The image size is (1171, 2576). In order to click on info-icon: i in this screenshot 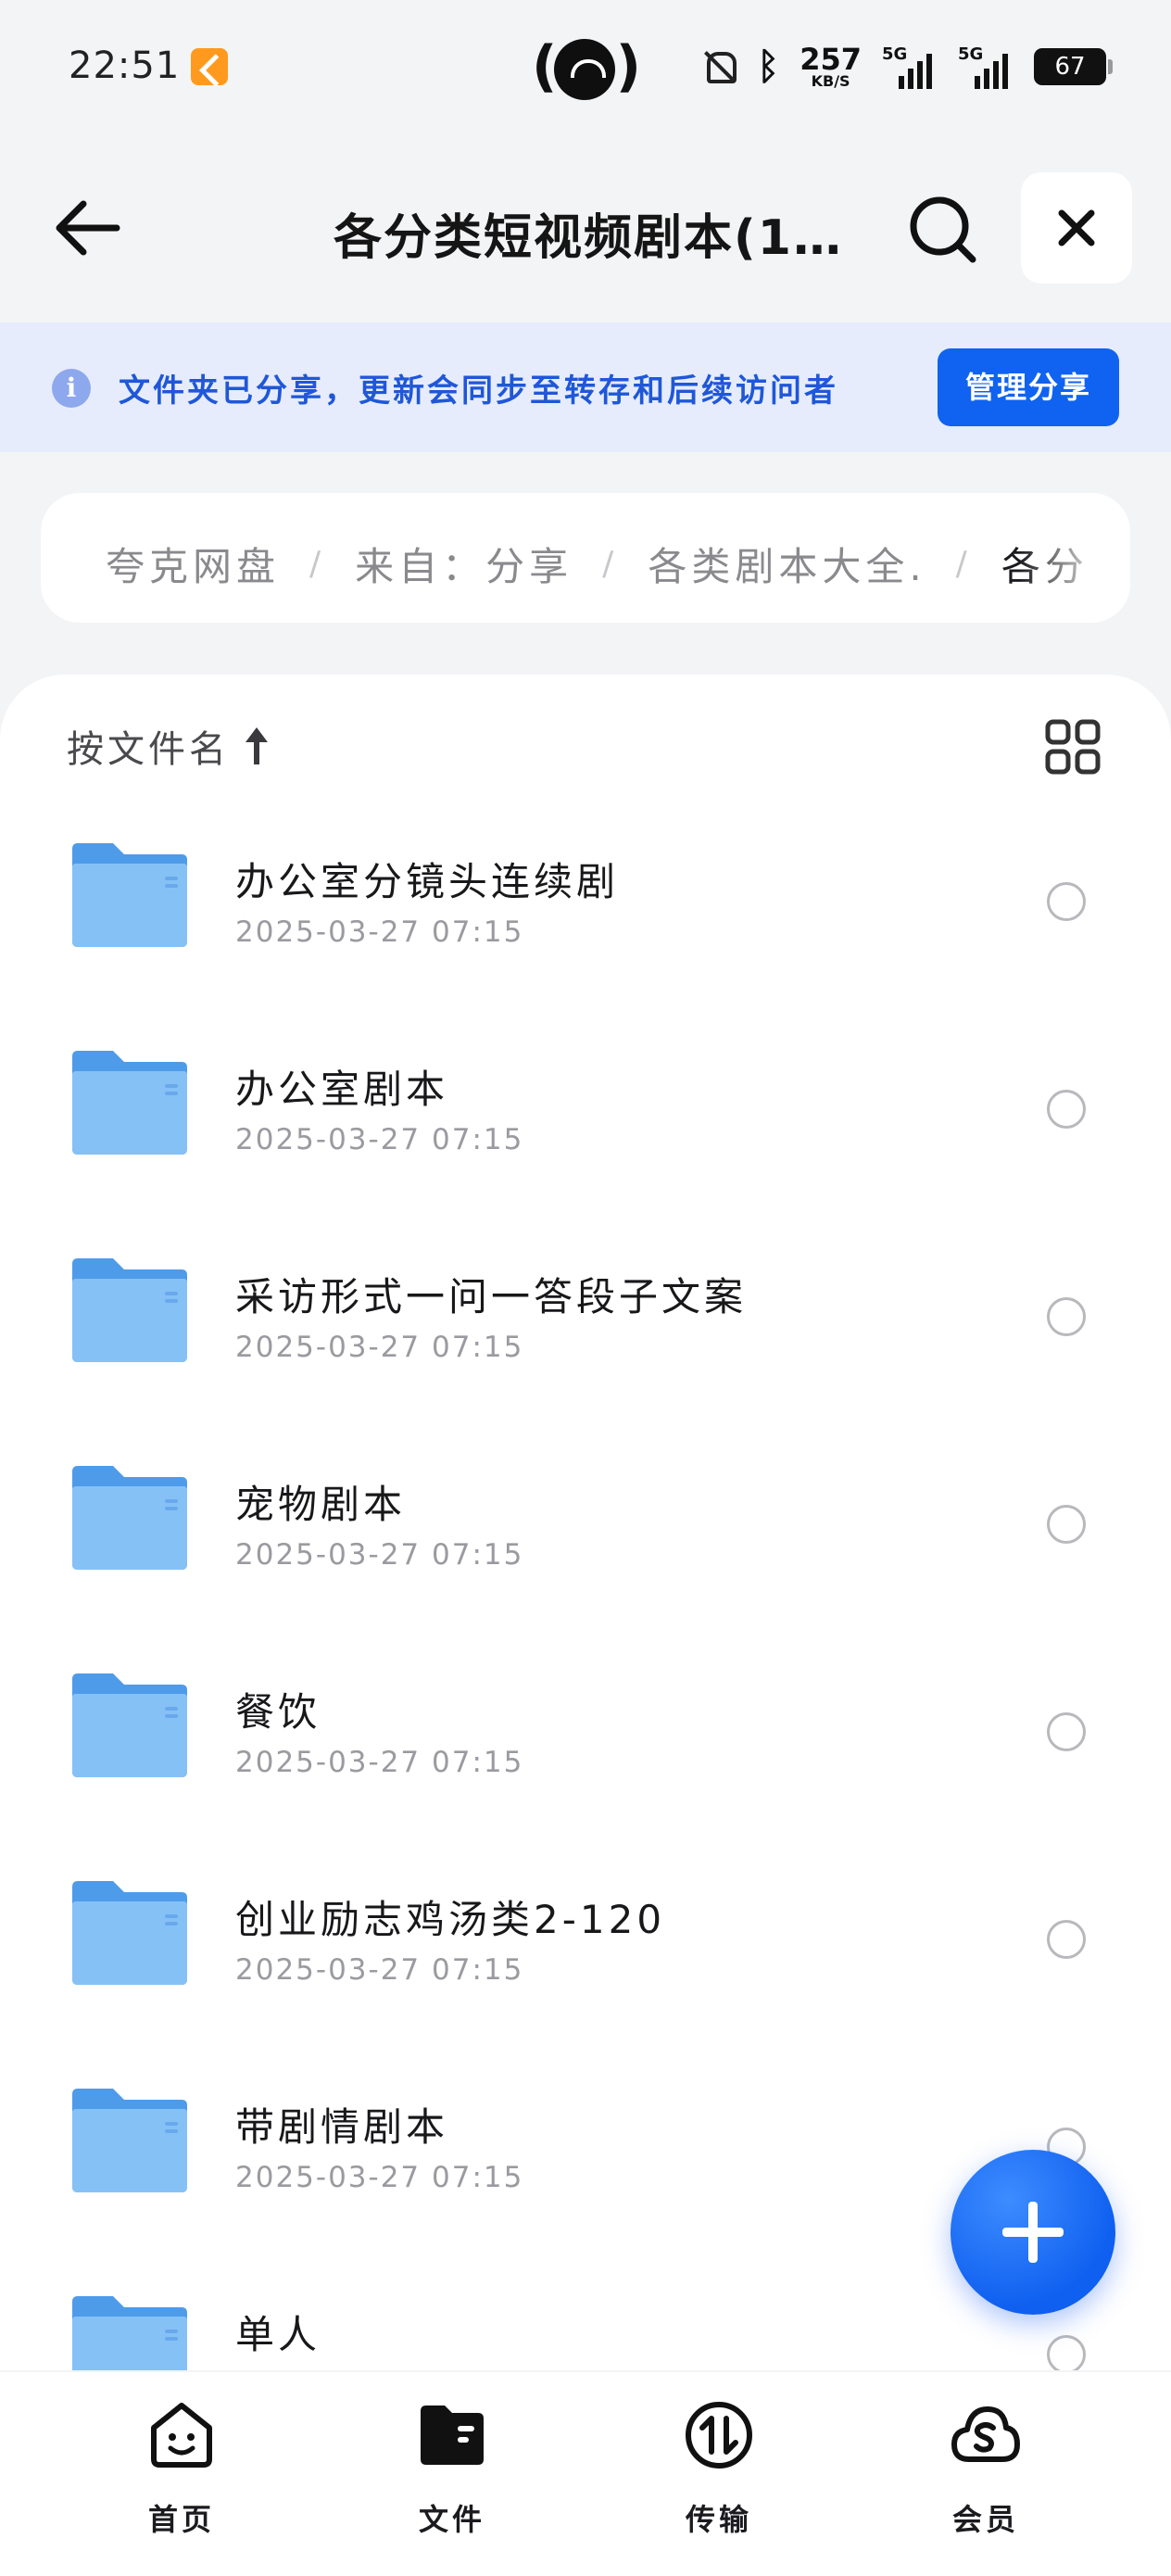, I will do `click(72, 388)`.